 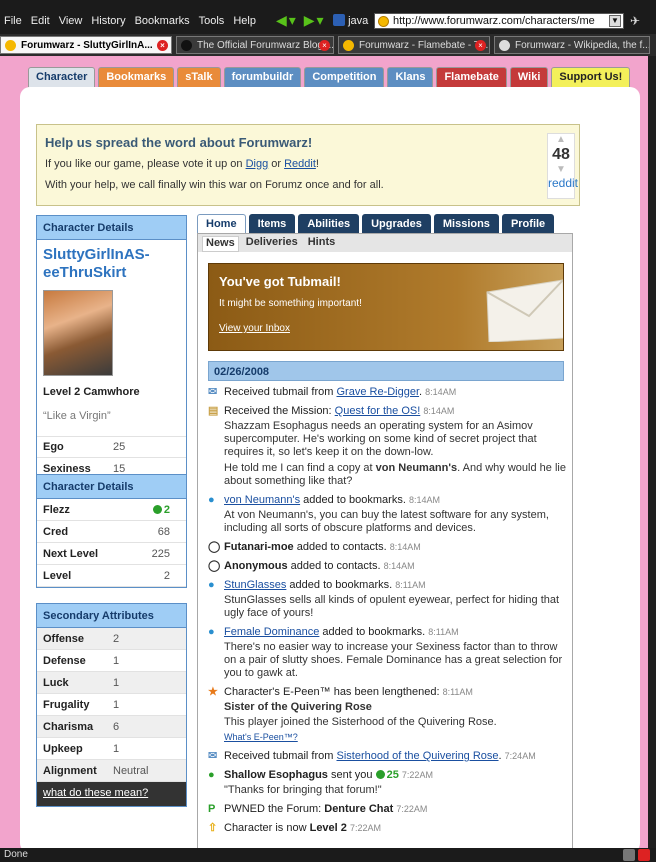 I want to click on subtab-deliveries: Deliveries, so click(x=272, y=244).